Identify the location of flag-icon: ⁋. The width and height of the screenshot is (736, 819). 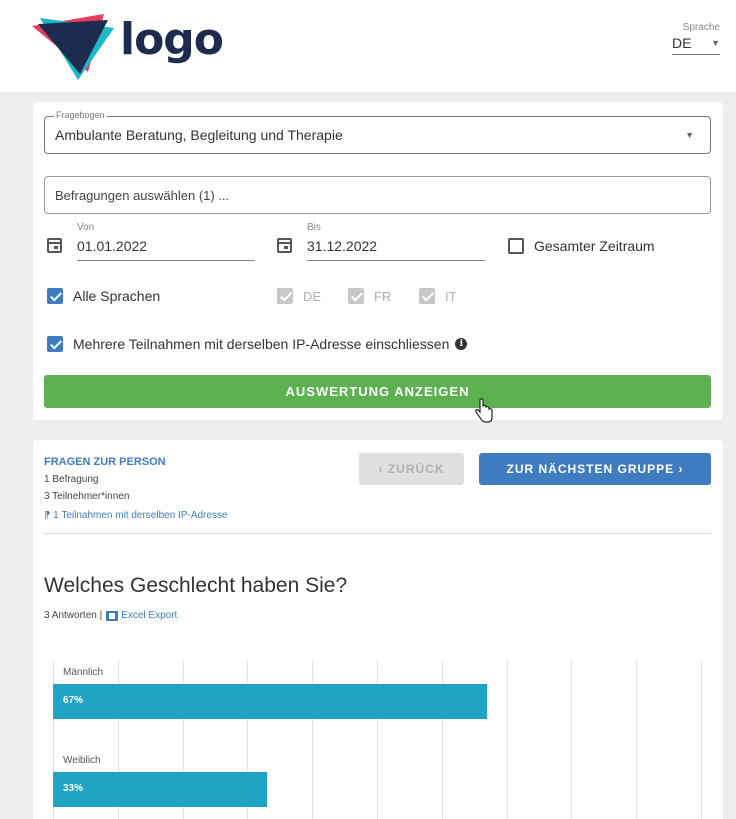
(47, 515).